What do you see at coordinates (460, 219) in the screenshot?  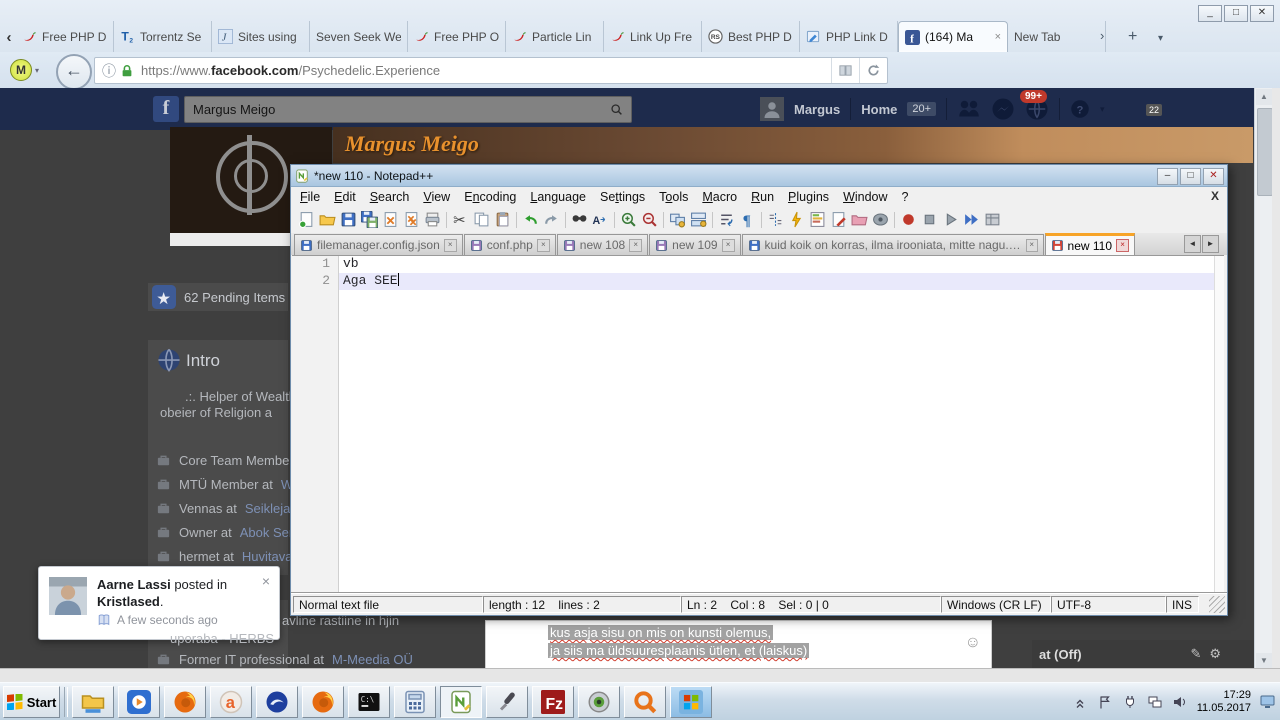 I see `cut-icon: ✂` at bounding box center [460, 219].